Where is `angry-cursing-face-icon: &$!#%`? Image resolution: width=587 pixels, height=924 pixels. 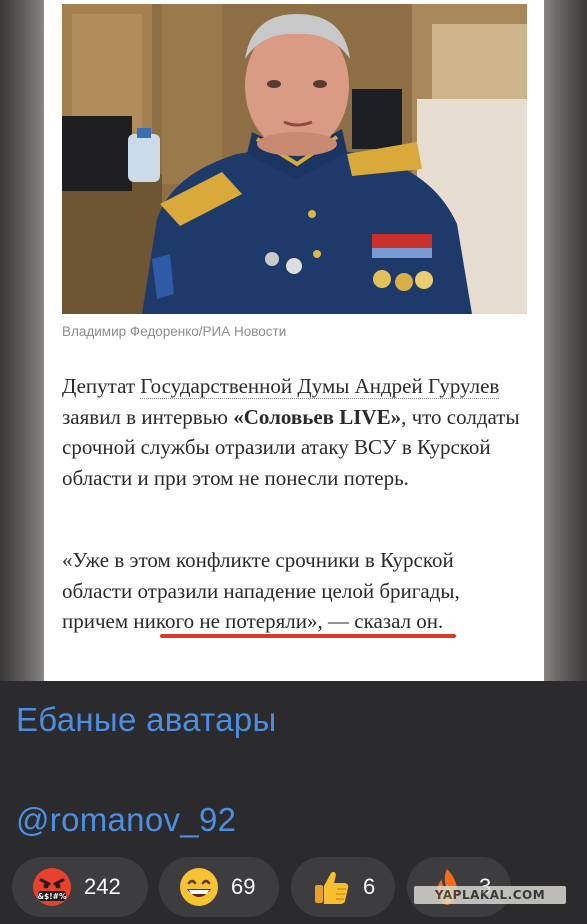 angry-cursing-face-icon: &$!#% is located at coordinates (52, 887).